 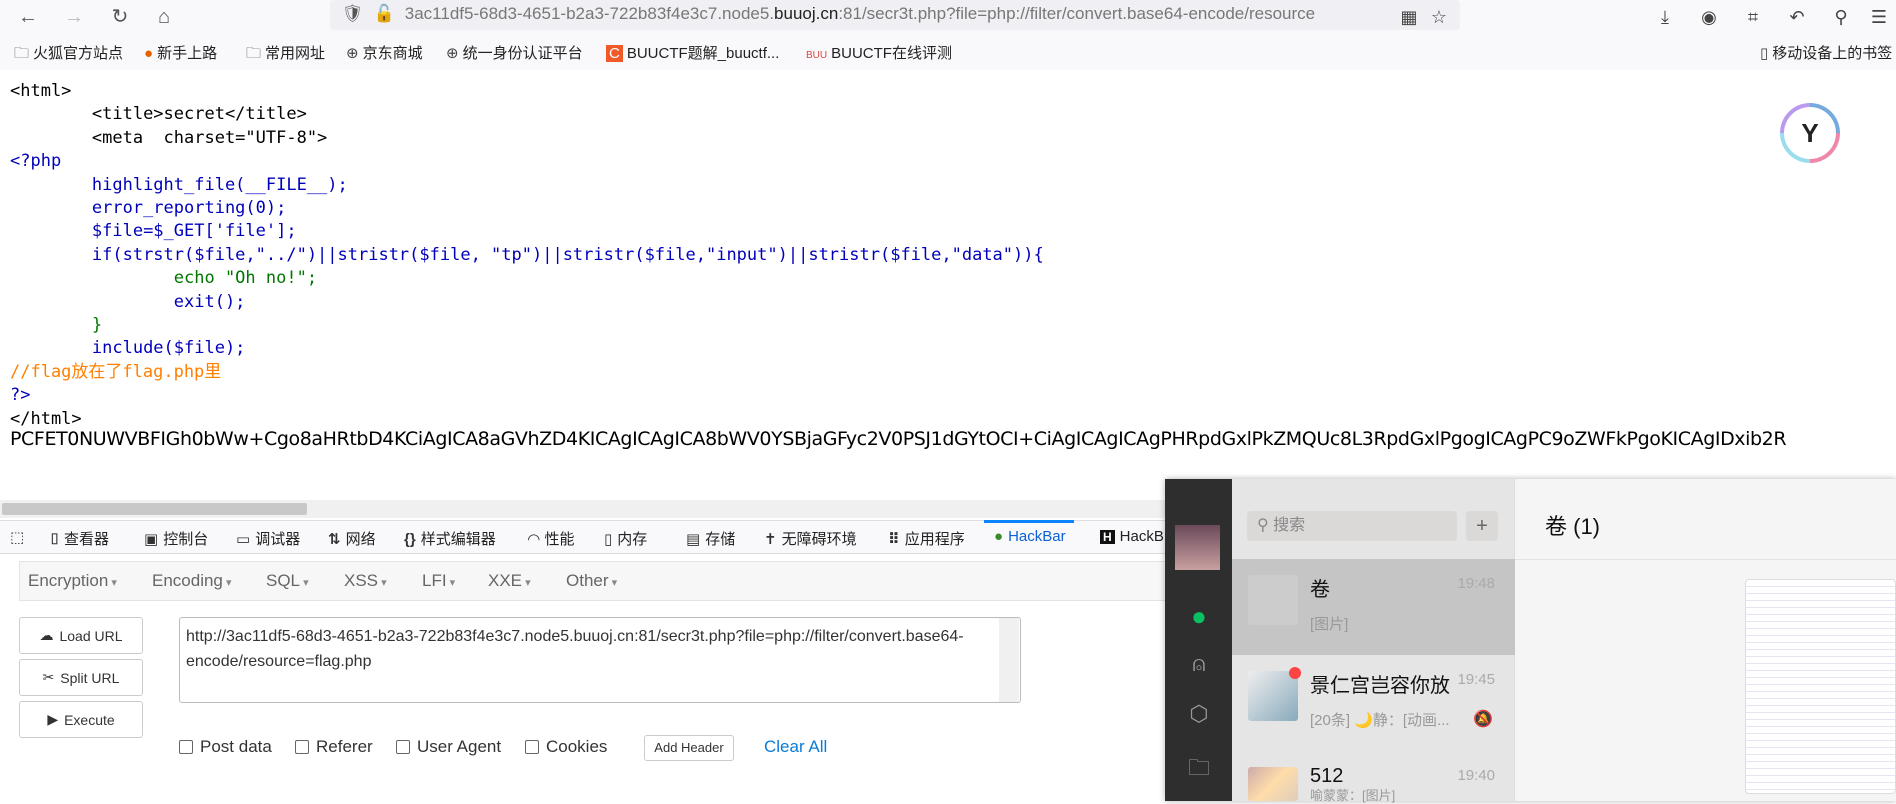 What do you see at coordinates (91, 635) in the screenshot?
I see `button-label: Load URL` at bounding box center [91, 635].